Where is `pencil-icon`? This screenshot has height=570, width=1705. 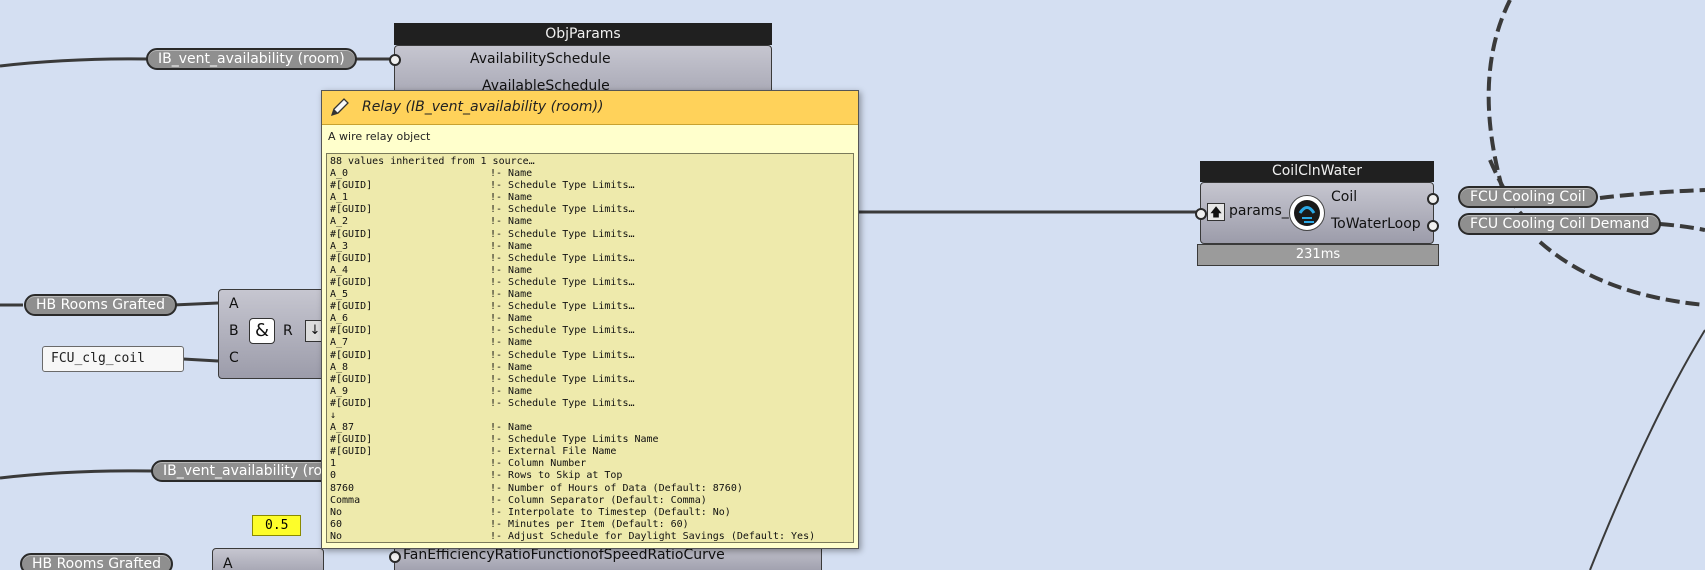 pencil-icon is located at coordinates (339, 110).